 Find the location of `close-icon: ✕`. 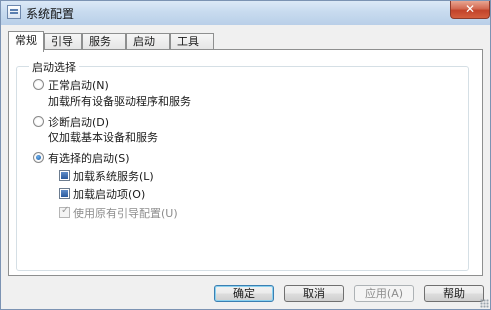

close-icon: ✕ is located at coordinates (470, 9).